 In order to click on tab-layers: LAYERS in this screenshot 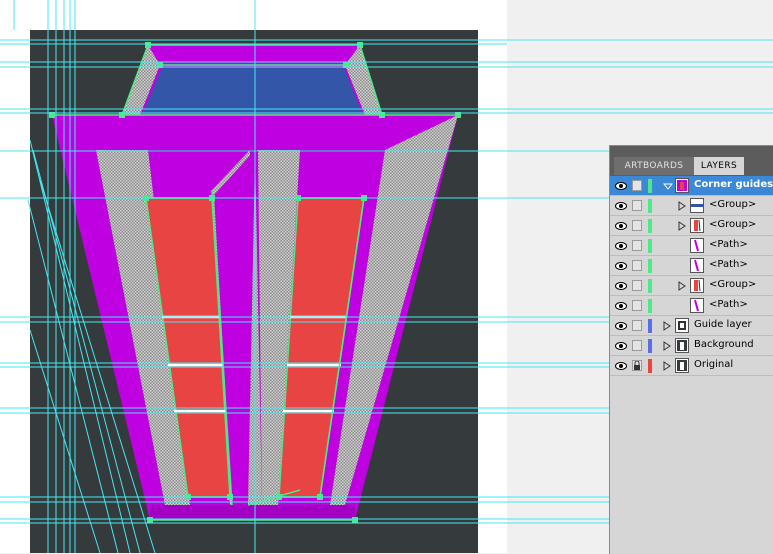, I will do `click(719, 166)`.